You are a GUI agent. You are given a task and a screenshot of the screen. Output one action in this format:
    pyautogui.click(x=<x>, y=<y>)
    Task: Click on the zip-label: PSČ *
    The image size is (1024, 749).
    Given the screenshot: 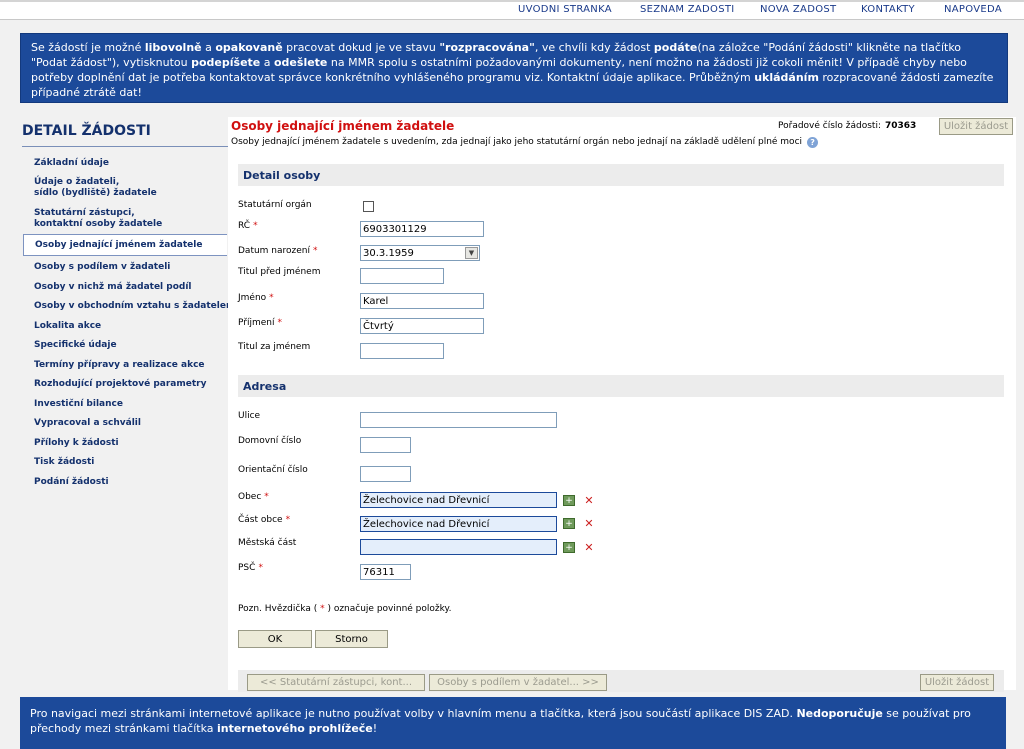 What is the action you would take?
    pyautogui.click(x=250, y=568)
    